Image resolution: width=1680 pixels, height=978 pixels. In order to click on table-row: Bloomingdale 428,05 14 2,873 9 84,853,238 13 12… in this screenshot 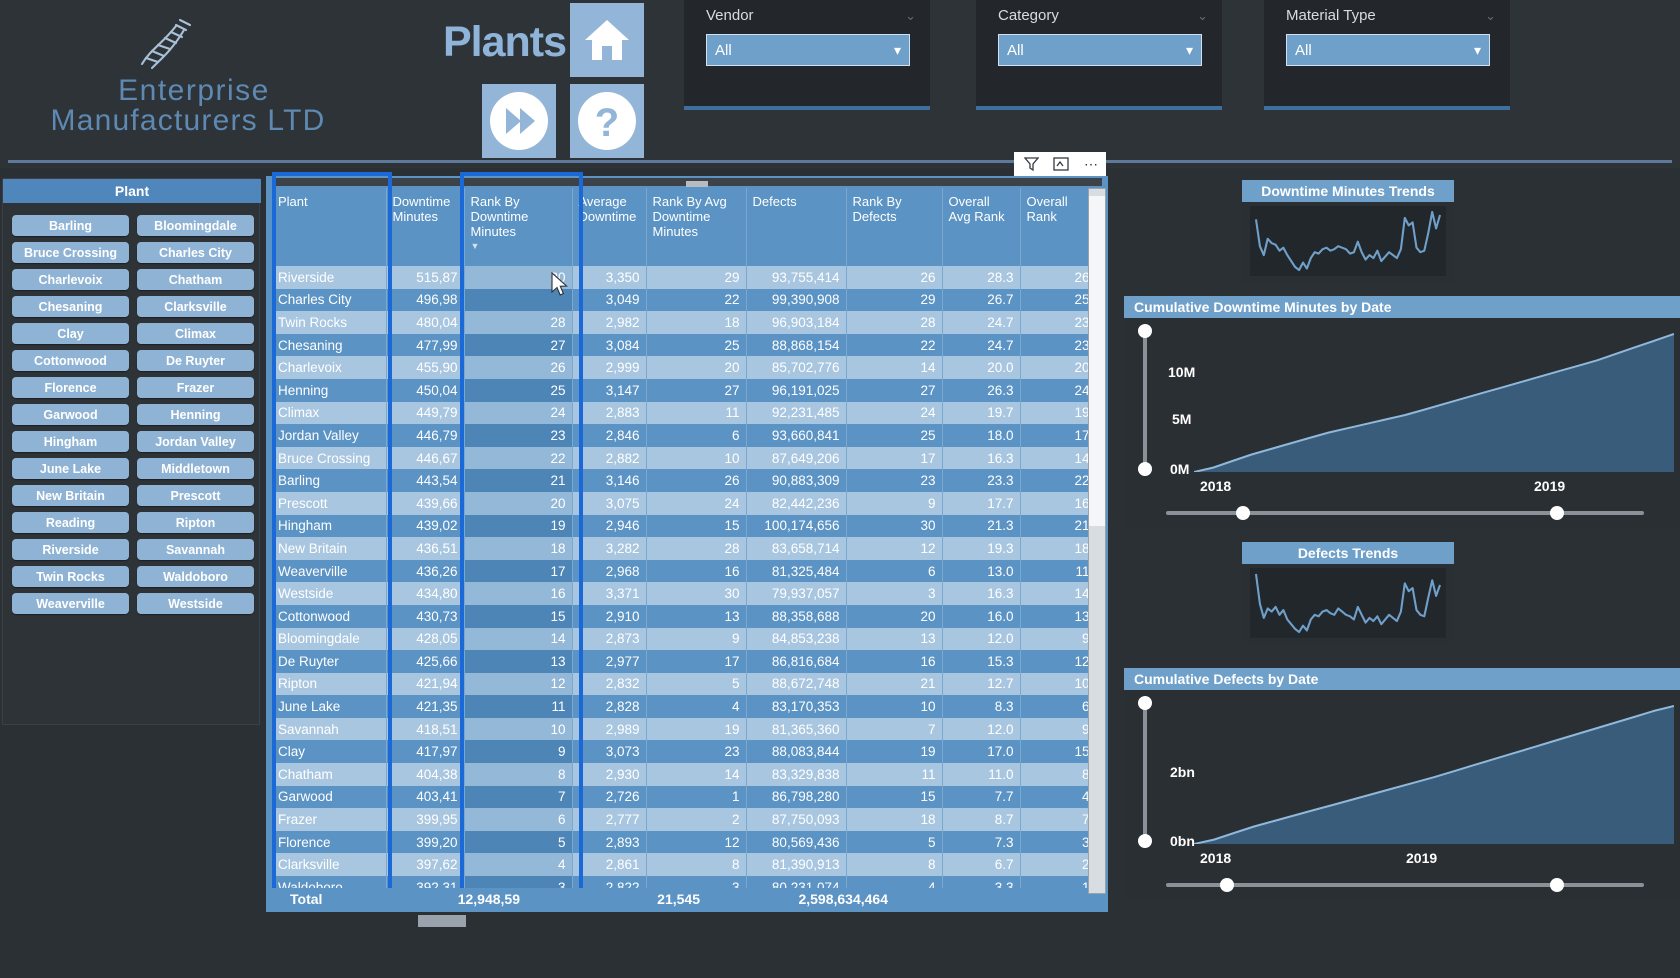, I will do `click(684, 639)`.